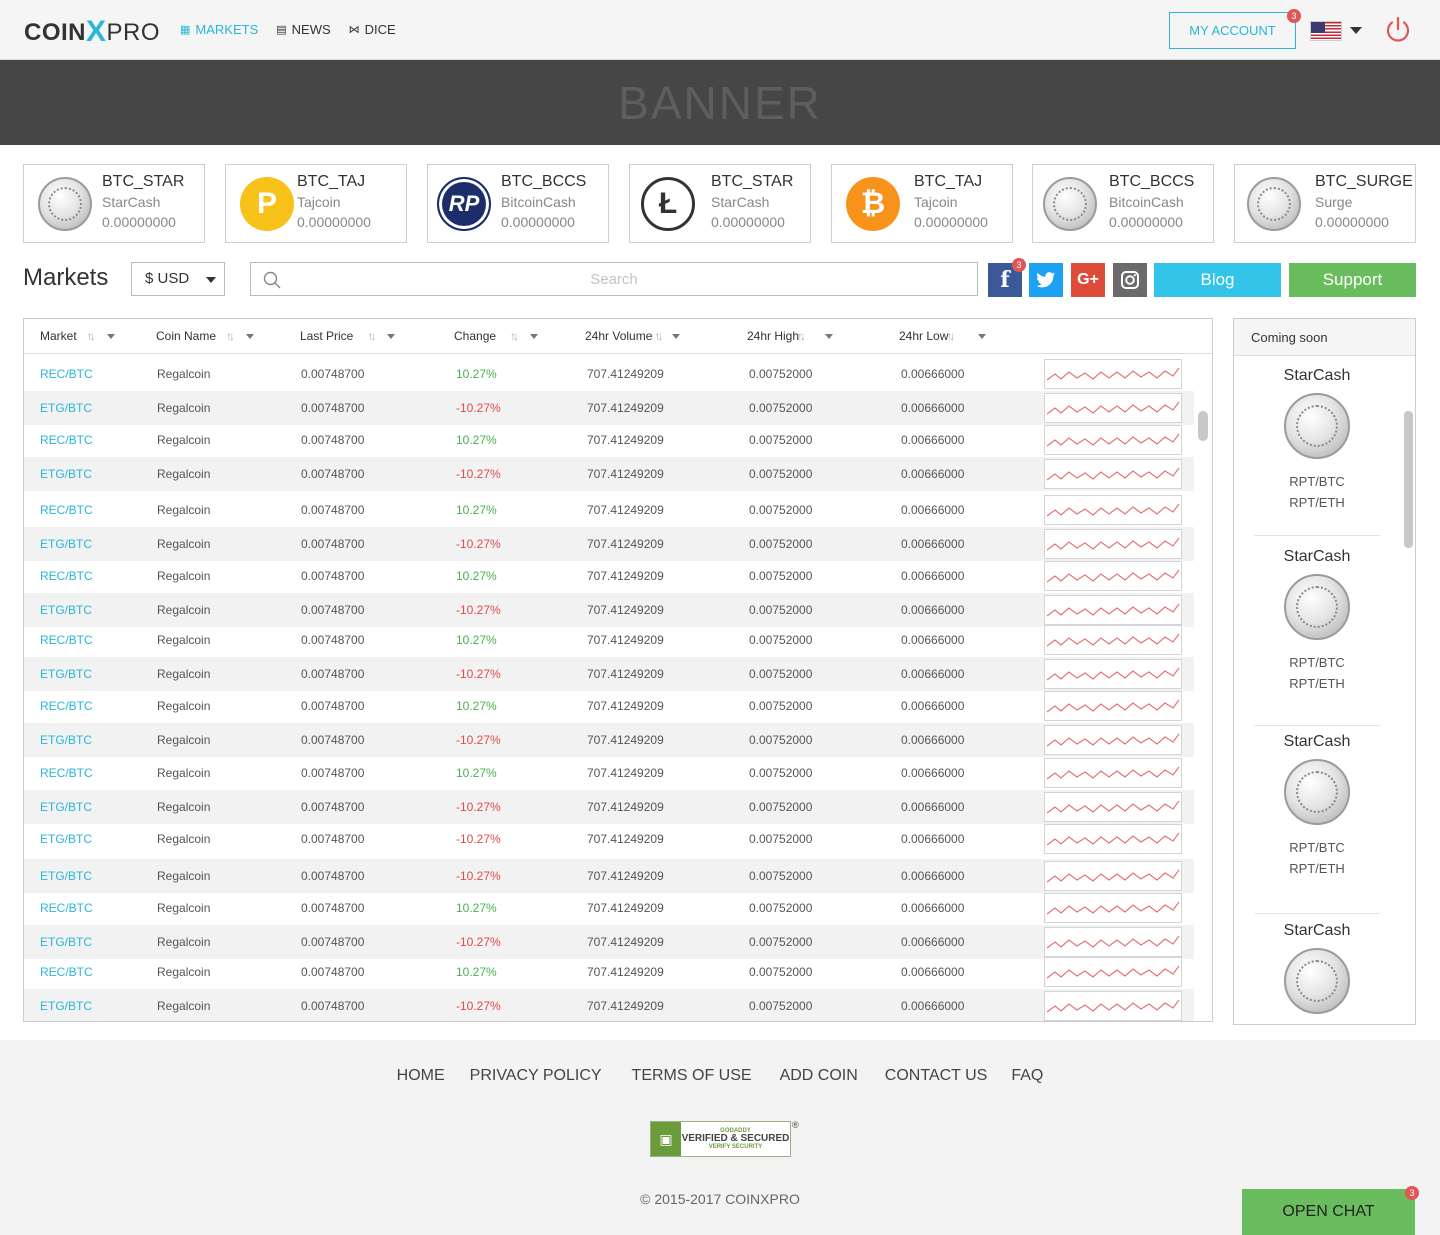  Describe the element at coordinates (943, 336) in the screenshot. I see `column-header-24hr-low: 24hr Low ↑↓` at that location.